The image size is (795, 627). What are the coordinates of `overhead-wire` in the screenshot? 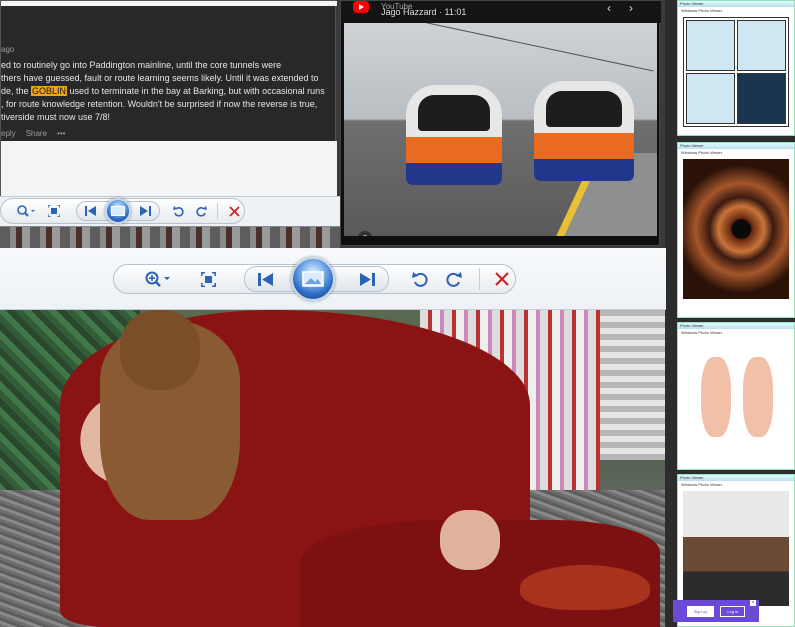 It's located at (500, 47).